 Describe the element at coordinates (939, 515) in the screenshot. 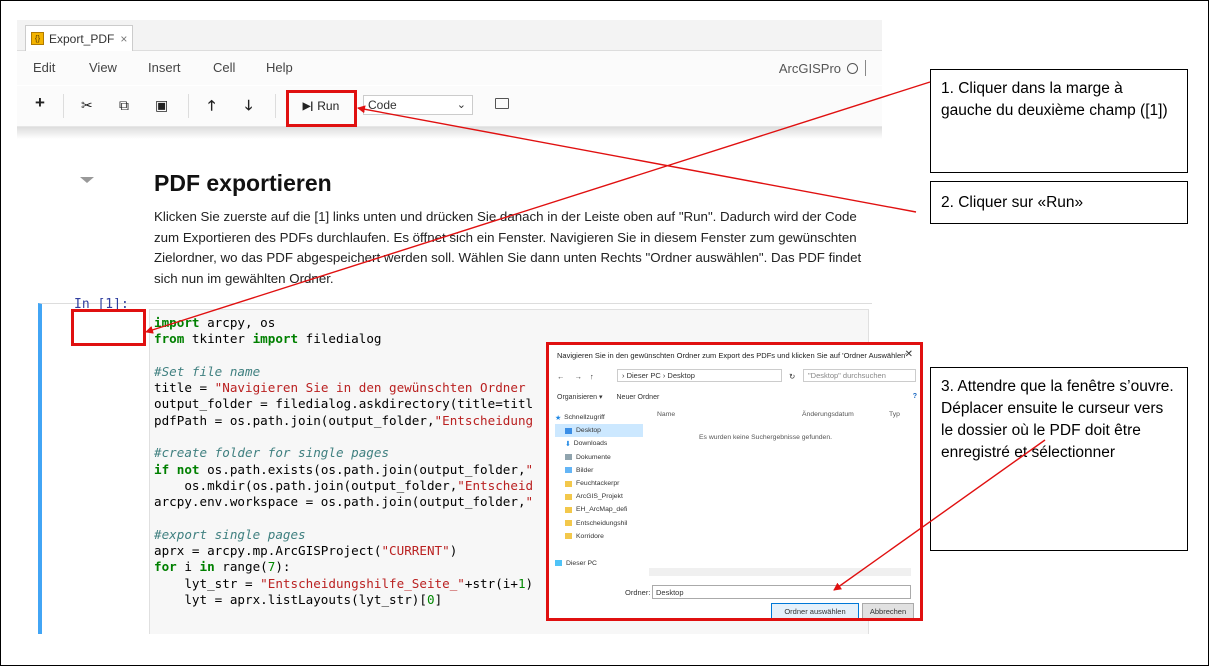

I see `arrow-to-folder` at that location.